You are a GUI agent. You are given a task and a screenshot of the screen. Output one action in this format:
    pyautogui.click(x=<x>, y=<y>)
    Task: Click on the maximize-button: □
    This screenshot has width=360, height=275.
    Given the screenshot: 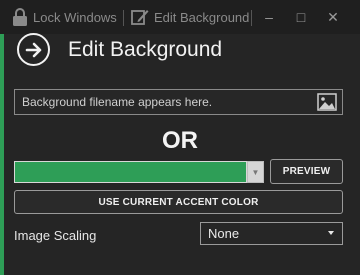 What is the action you would take?
    pyautogui.click(x=301, y=17)
    